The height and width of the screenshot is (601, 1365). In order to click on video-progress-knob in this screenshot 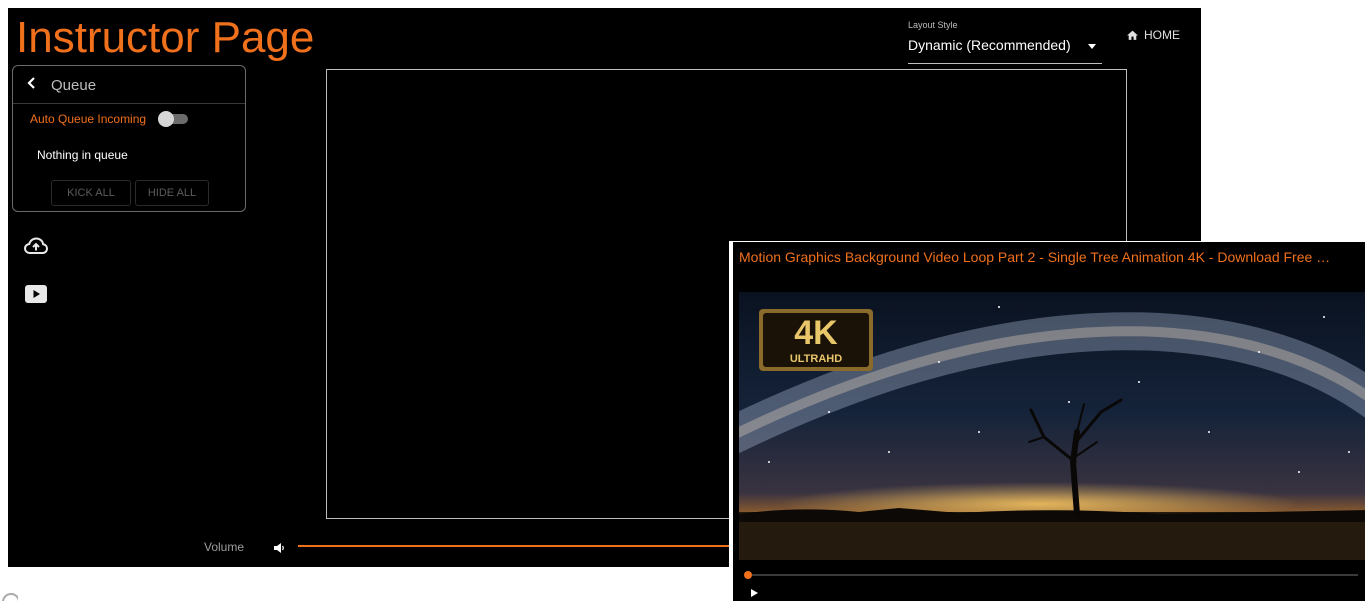, I will do `click(748, 575)`.